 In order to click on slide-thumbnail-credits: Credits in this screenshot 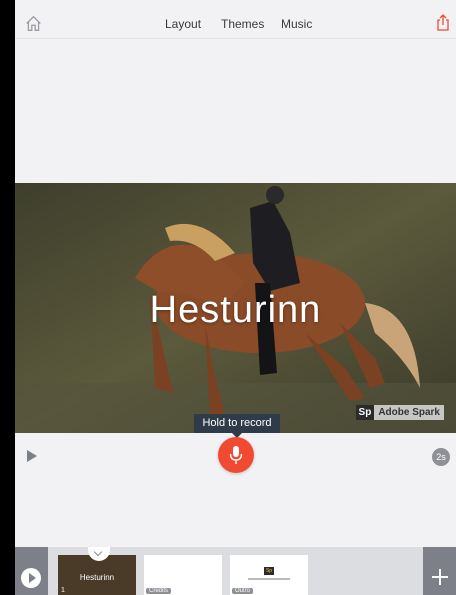, I will do `click(183, 575)`.